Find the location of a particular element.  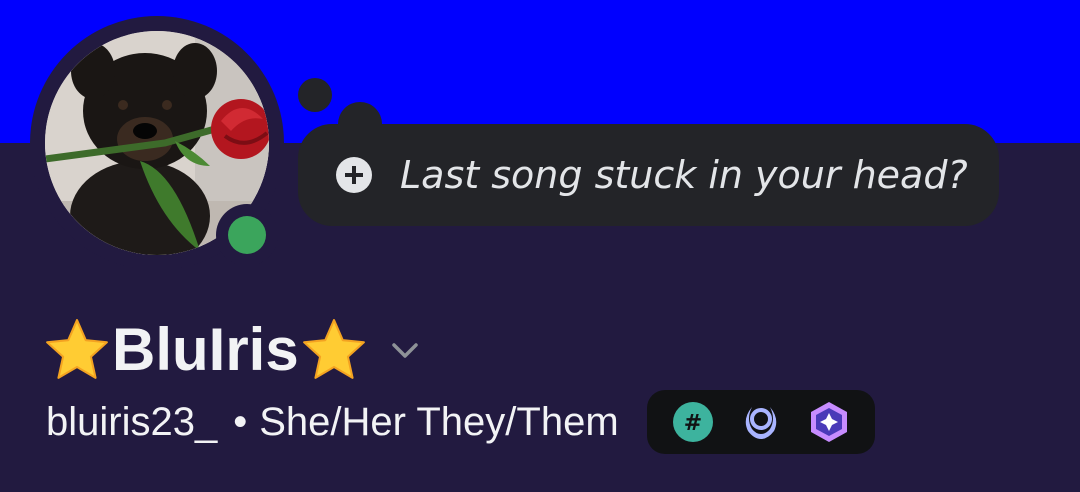

display-name-row: BluIris is located at coordinates (232, 350).